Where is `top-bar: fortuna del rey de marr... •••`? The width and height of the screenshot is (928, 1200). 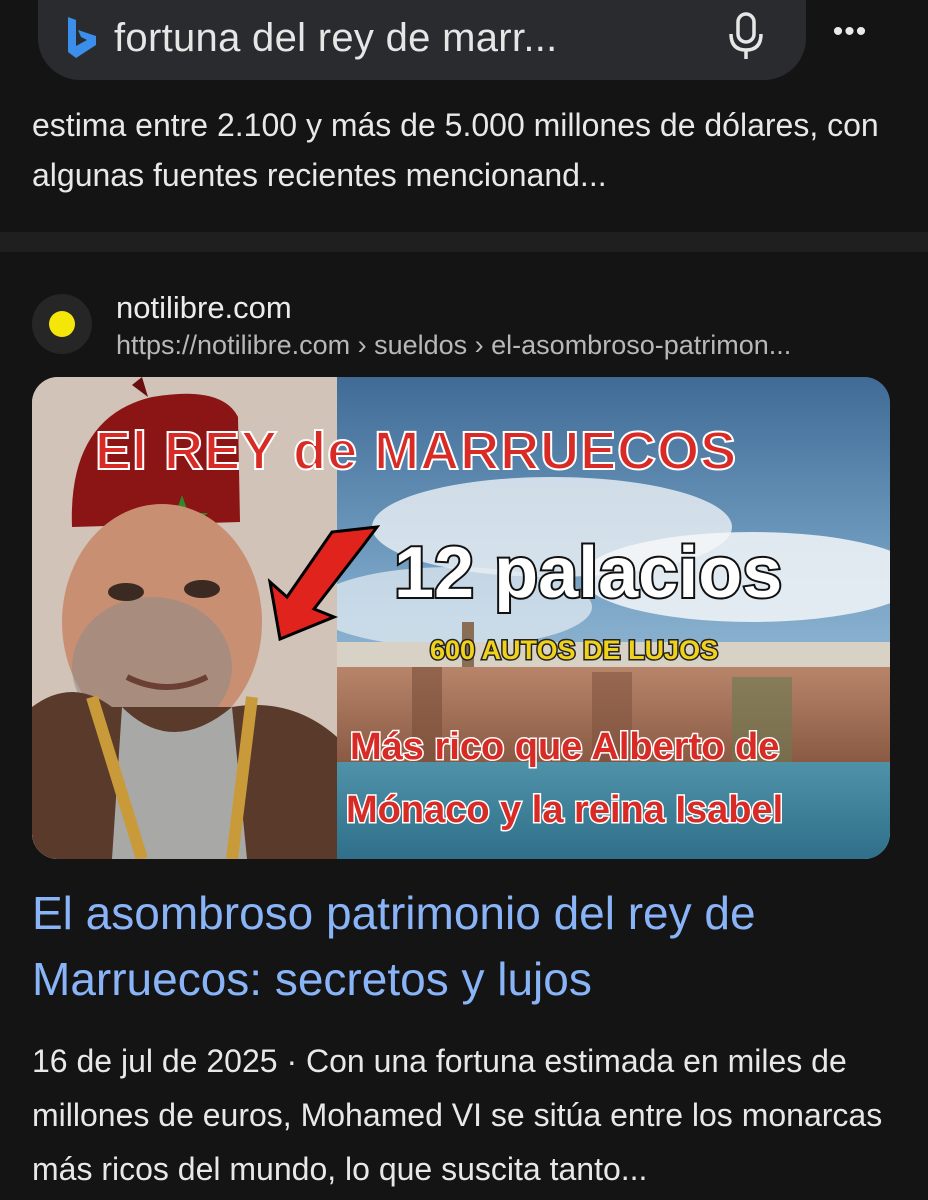 top-bar: fortuna del rey de marr... ••• is located at coordinates (464, 48).